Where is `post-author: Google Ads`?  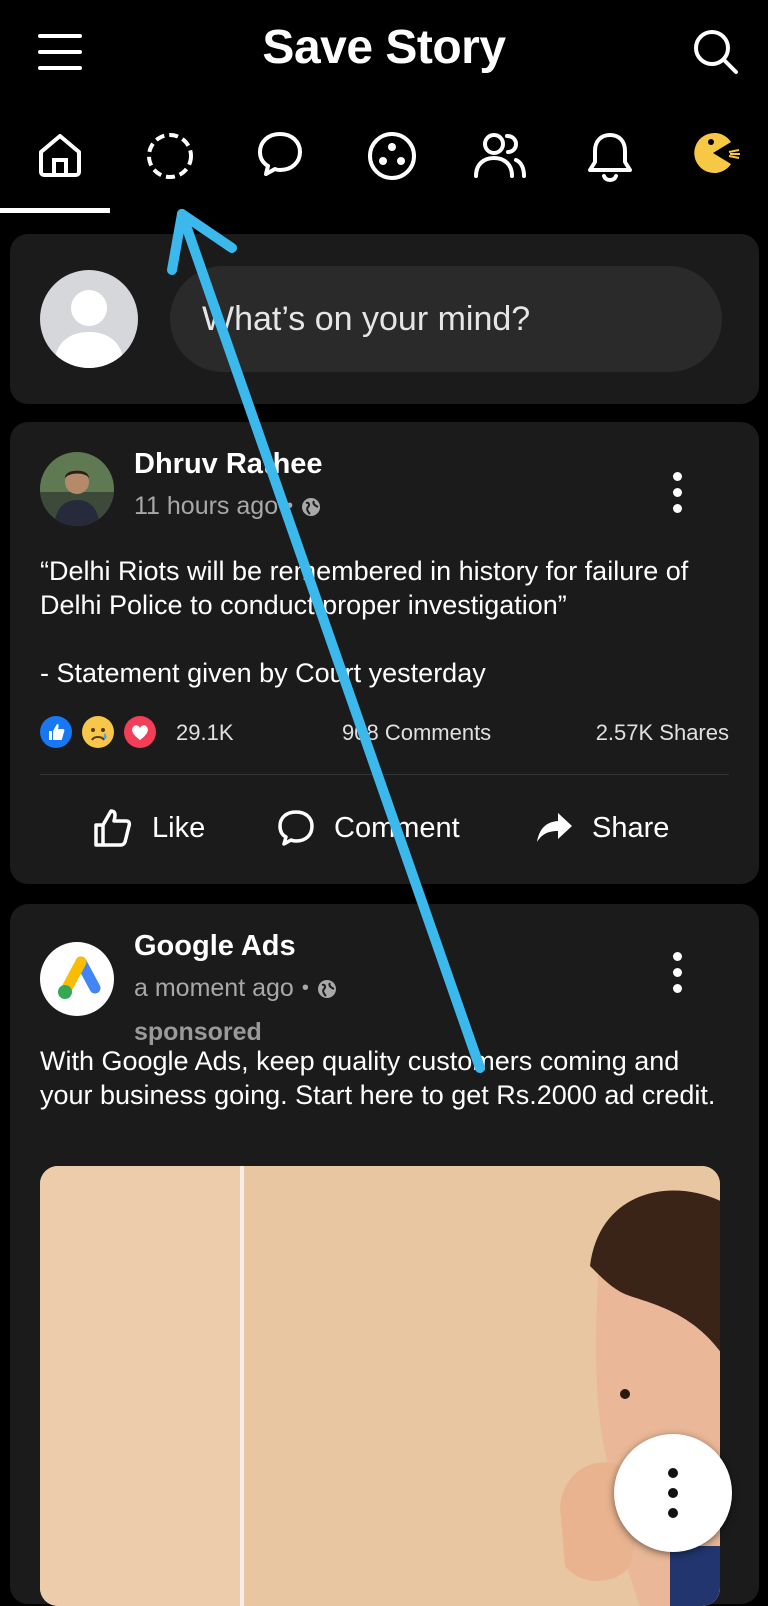
post-author: Google Ads is located at coordinates (215, 946).